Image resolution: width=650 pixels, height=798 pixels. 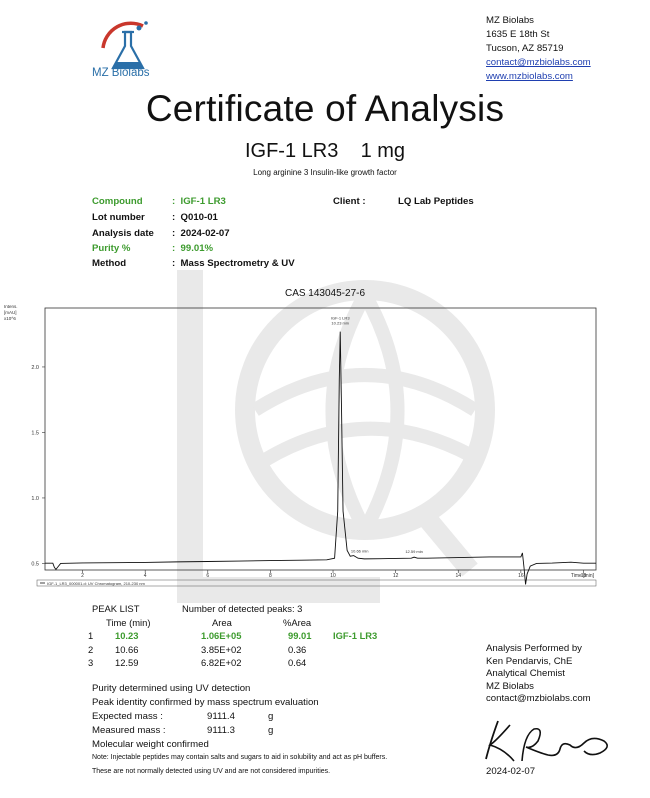 I want to click on address-line-2: Tucson, AZ 85719, so click(x=525, y=48).